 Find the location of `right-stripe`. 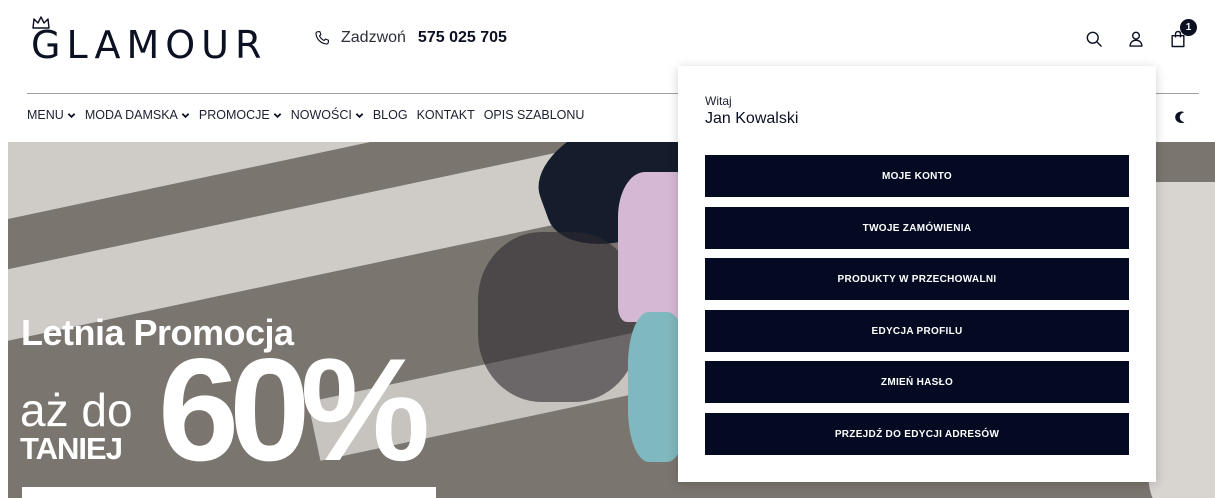

right-stripe is located at coordinates (1181, 340).